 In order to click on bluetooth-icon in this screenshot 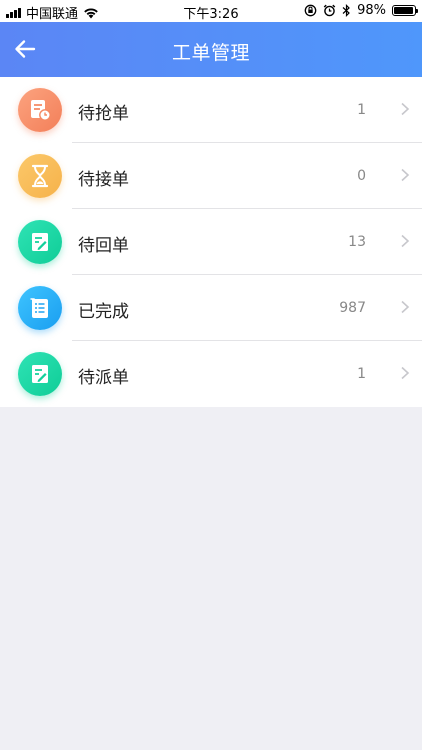, I will do `click(346, 10)`.